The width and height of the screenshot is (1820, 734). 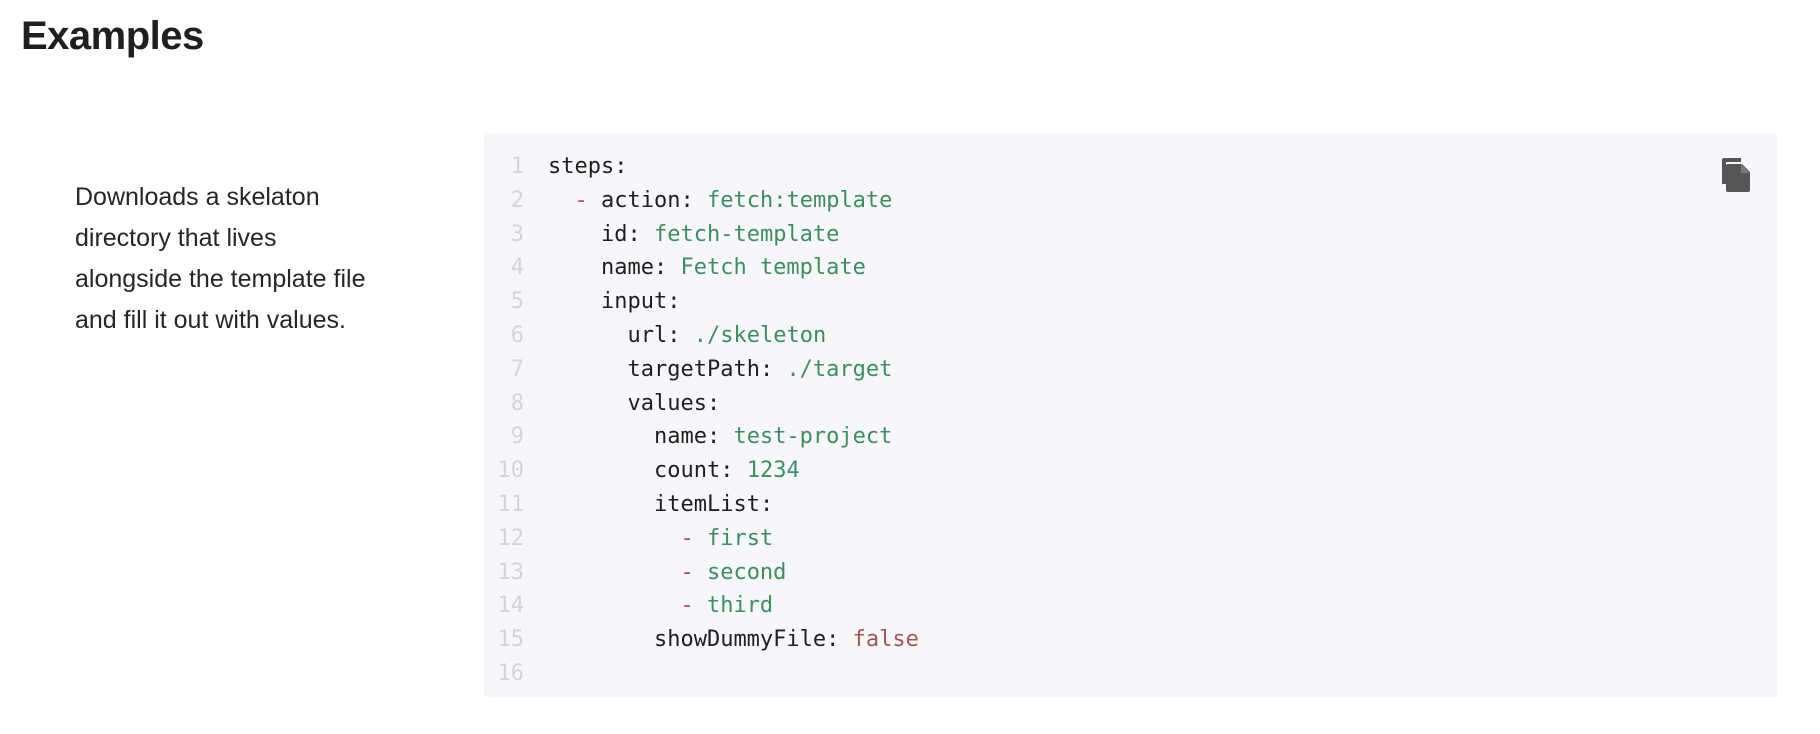 I want to click on line-content: name: test-project, so click(x=720, y=437).